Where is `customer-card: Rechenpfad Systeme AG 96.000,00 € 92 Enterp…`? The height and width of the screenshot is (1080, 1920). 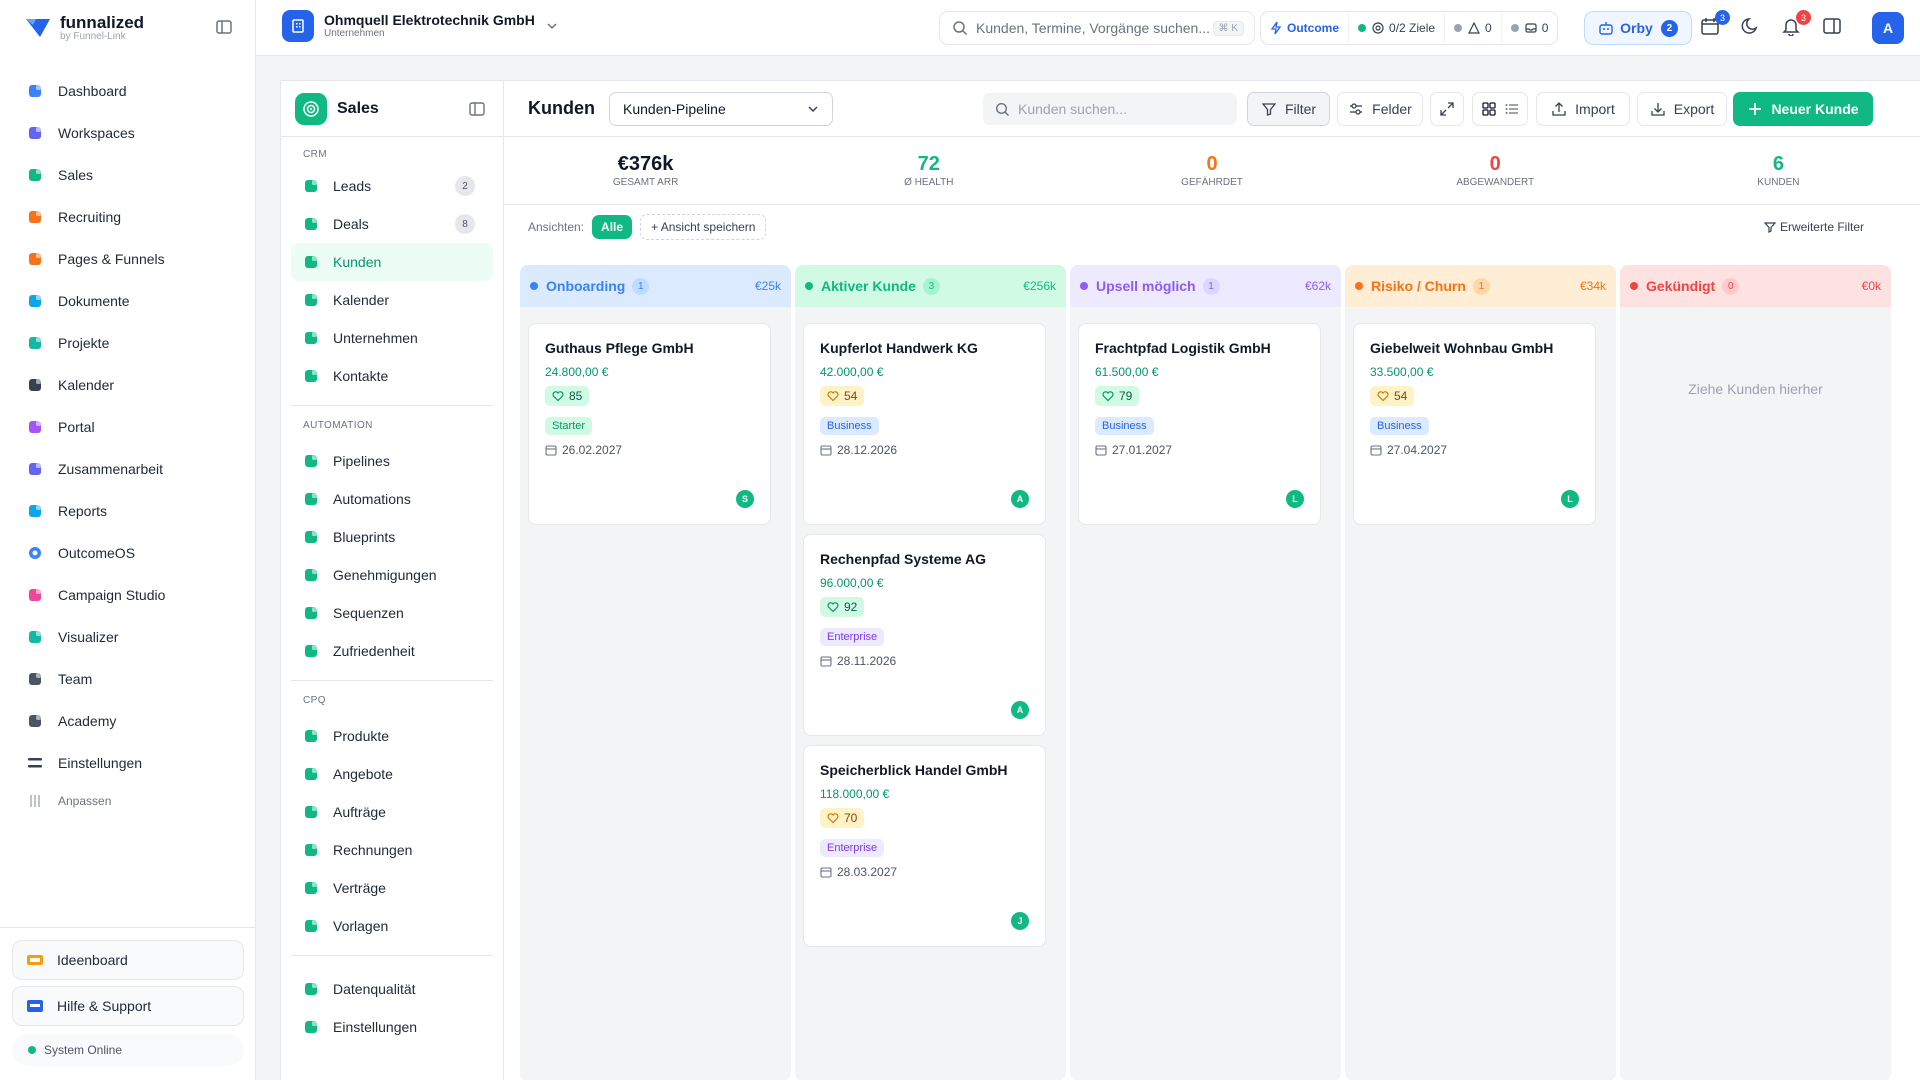 customer-card: Rechenpfad Systeme AG 96.000,00 € 92 Enterp… is located at coordinates (924, 635).